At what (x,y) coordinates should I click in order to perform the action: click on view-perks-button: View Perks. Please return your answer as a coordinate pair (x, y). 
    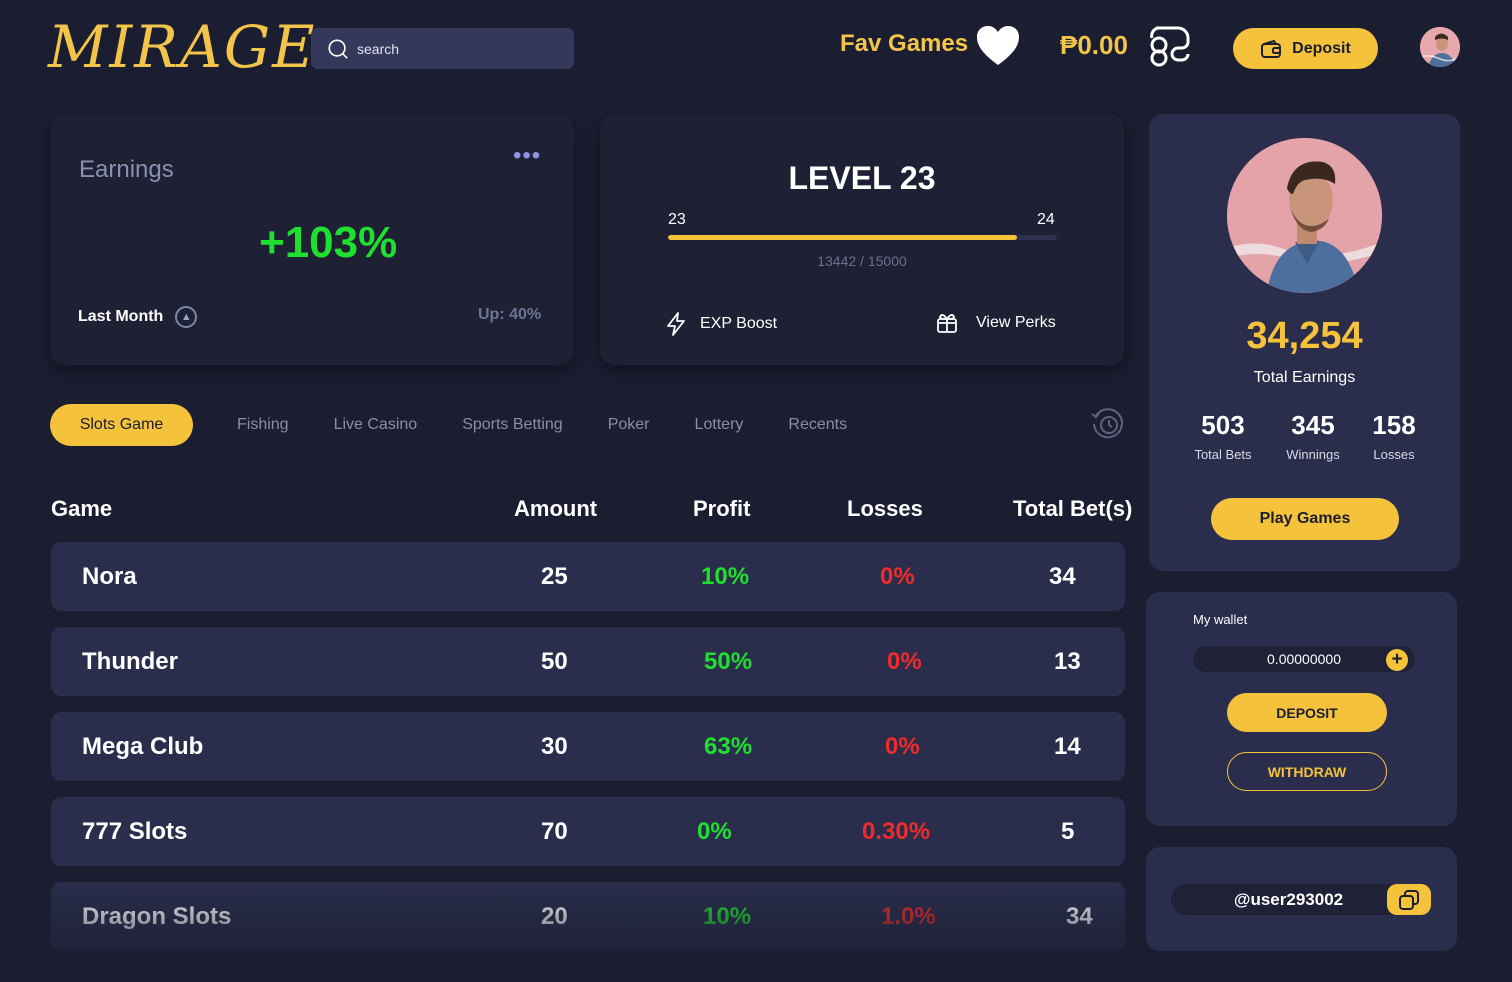
    Looking at the image, I should click on (996, 323).